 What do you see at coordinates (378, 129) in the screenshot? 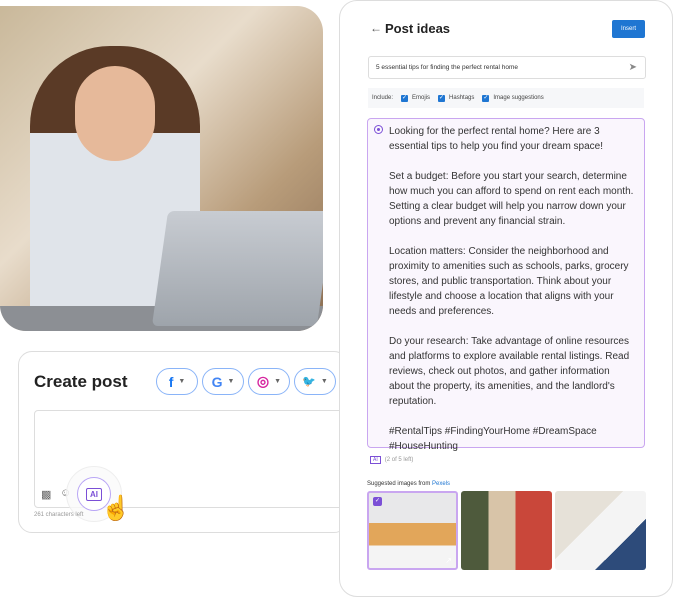
I see `radio-selected-icon` at bounding box center [378, 129].